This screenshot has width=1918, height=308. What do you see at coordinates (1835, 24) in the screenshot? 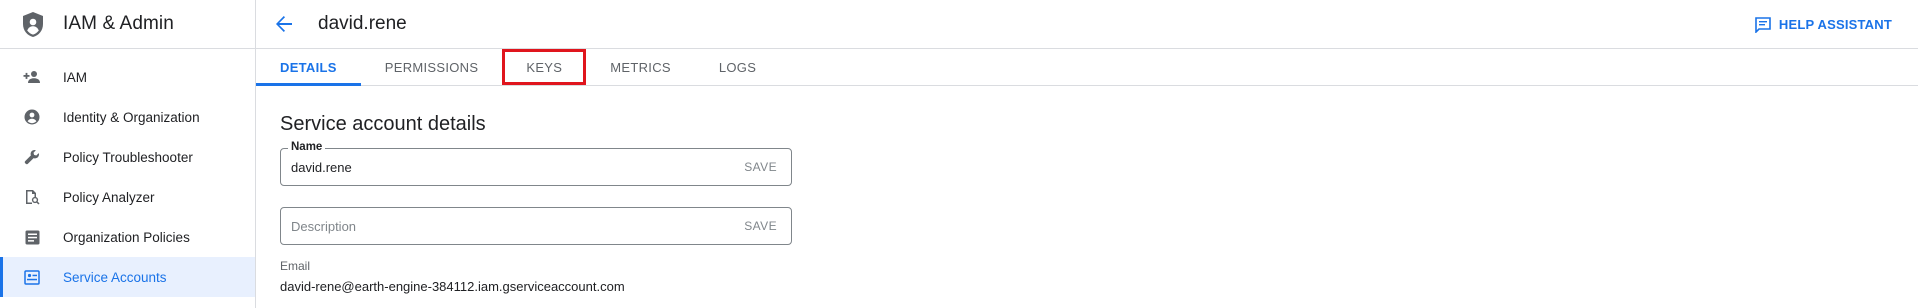
I see `help-assistant-label: HELP ASSISTANT` at bounding box center [1835, 24].